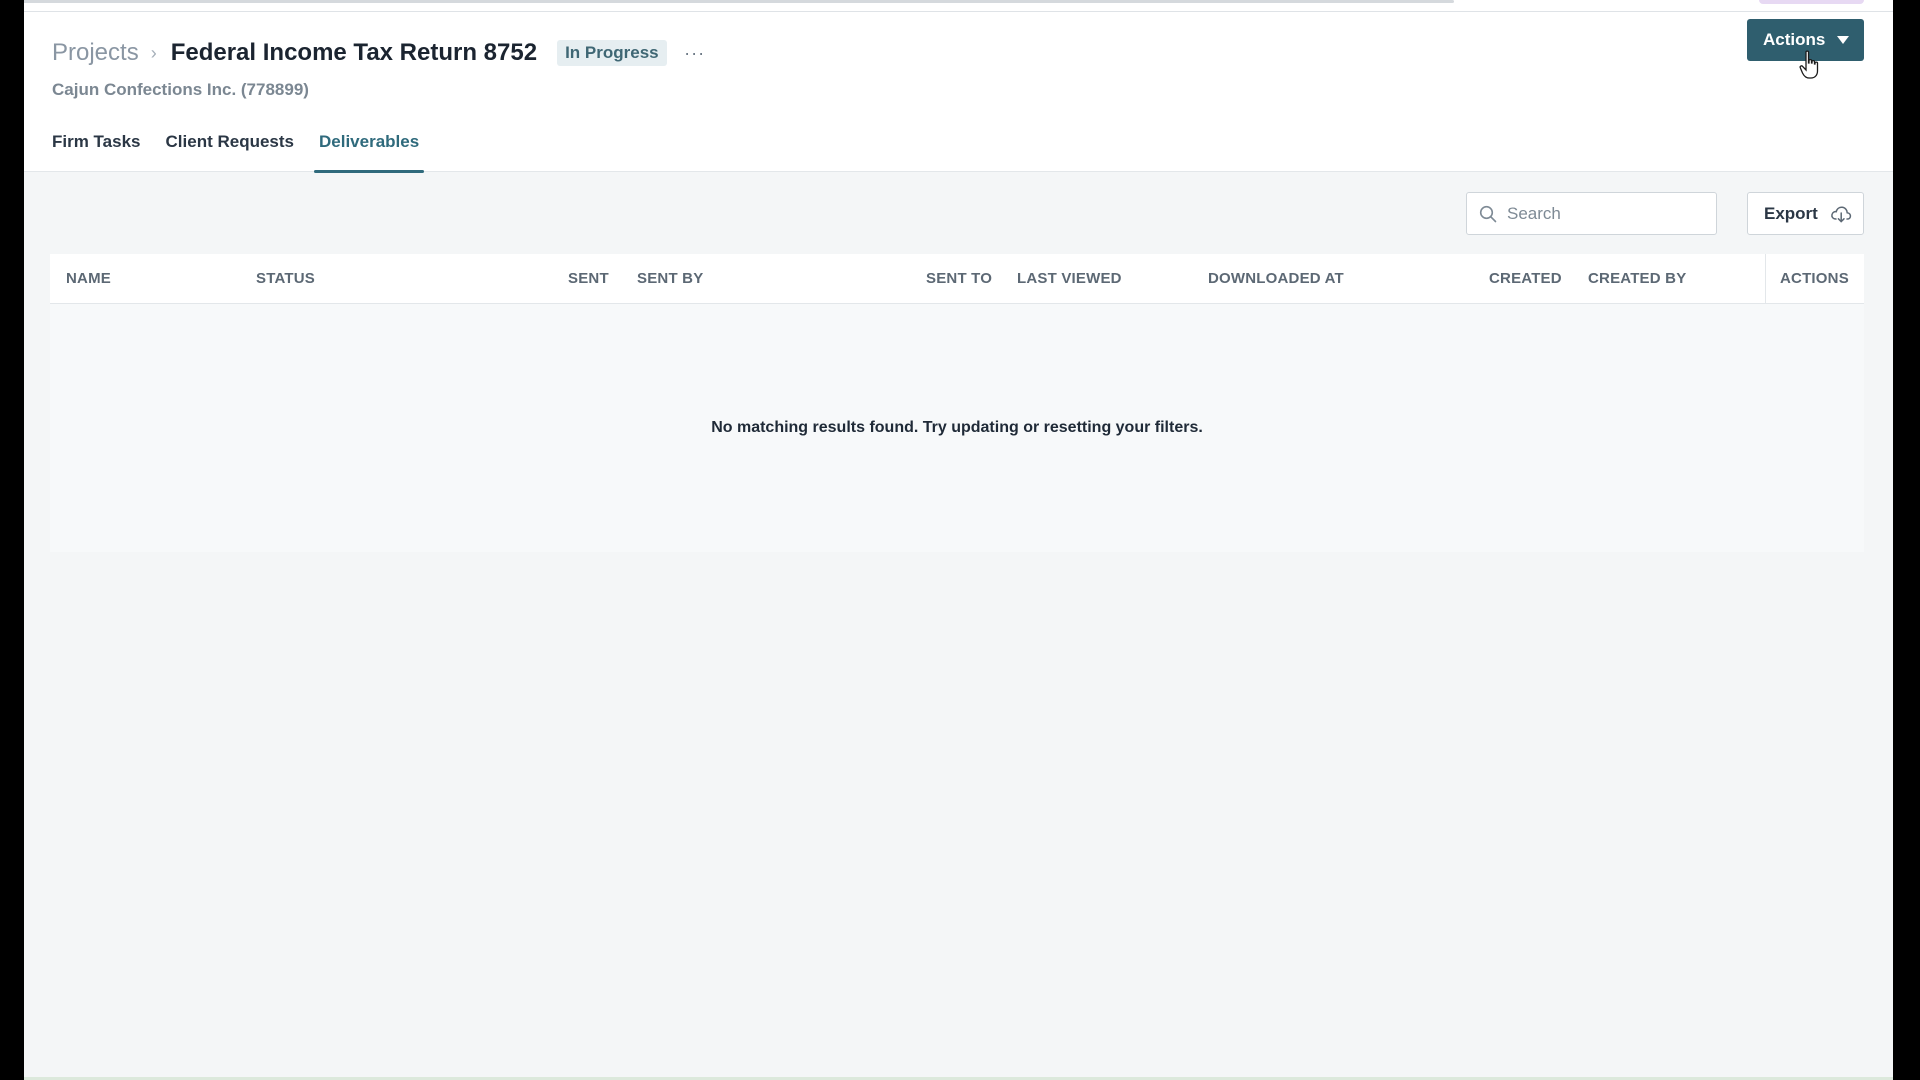 This screenshot has height=1080, width=1920. Describe the element at coordinates (88, 279) in the screenshot. I see `column-header-name: NAME` at that location.